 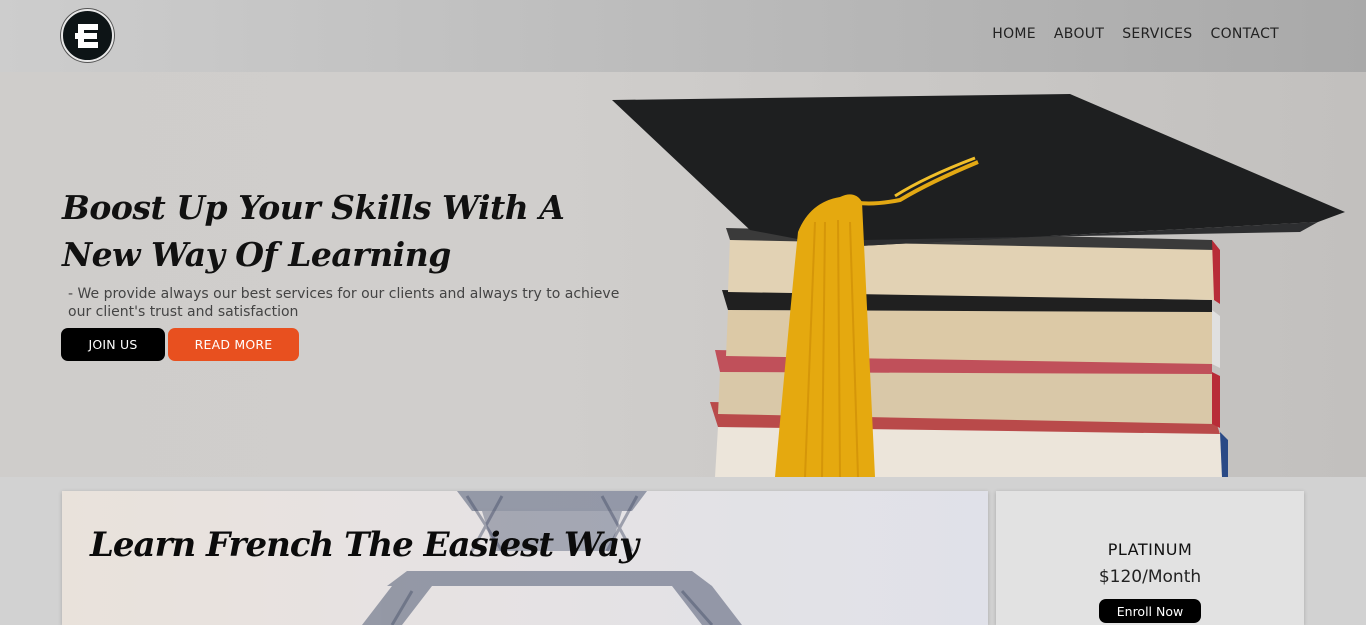 I want to click on nav-menu: HOME ABOUT SERVICES CONTACT, so click(x=1135, y=34).